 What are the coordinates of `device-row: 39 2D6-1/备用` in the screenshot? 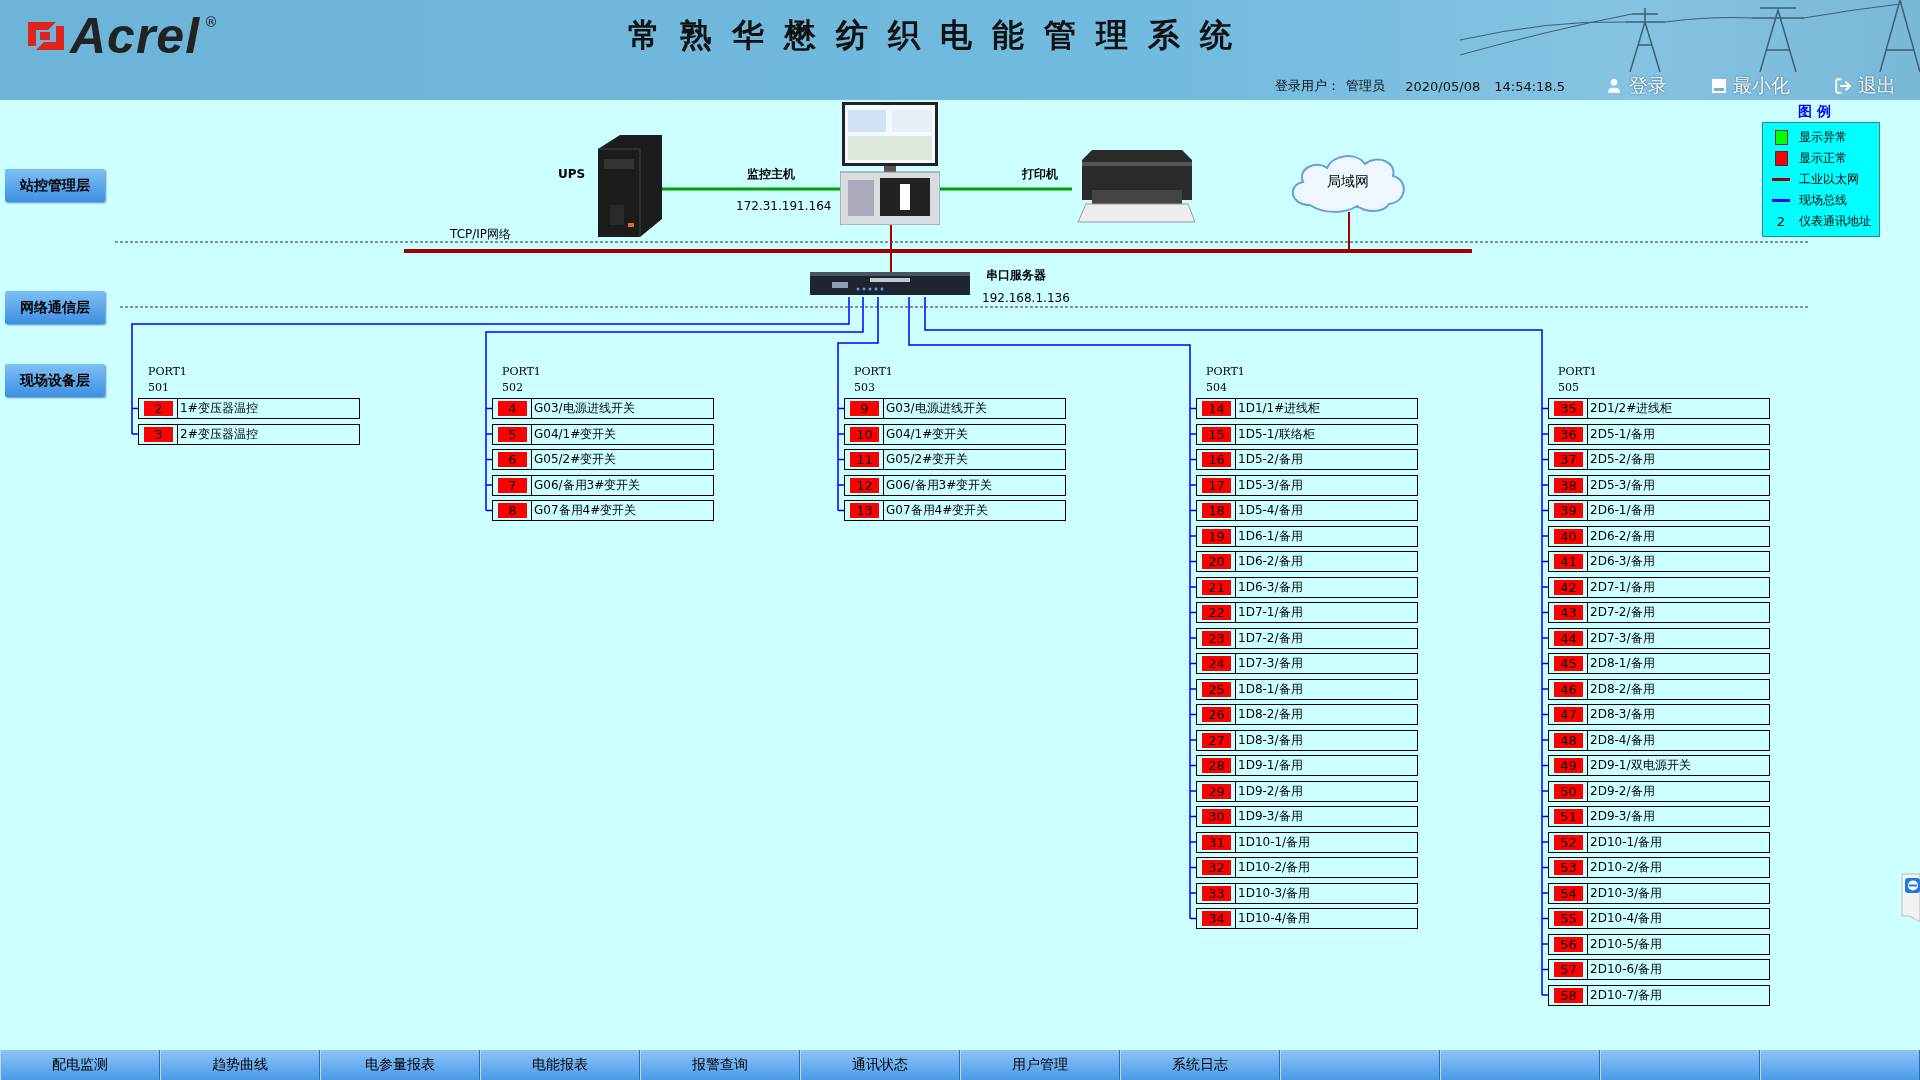 It's located at (1659, 510).